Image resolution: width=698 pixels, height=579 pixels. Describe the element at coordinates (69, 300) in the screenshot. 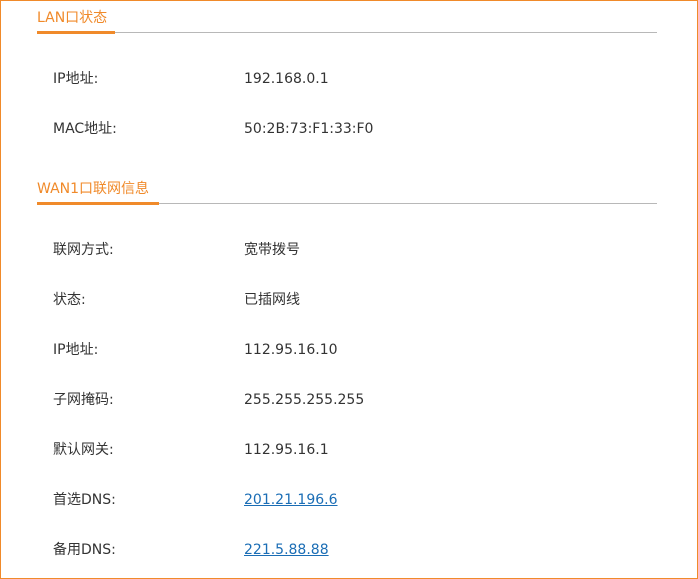

I see `wan-status-label: 状态:` at that location.